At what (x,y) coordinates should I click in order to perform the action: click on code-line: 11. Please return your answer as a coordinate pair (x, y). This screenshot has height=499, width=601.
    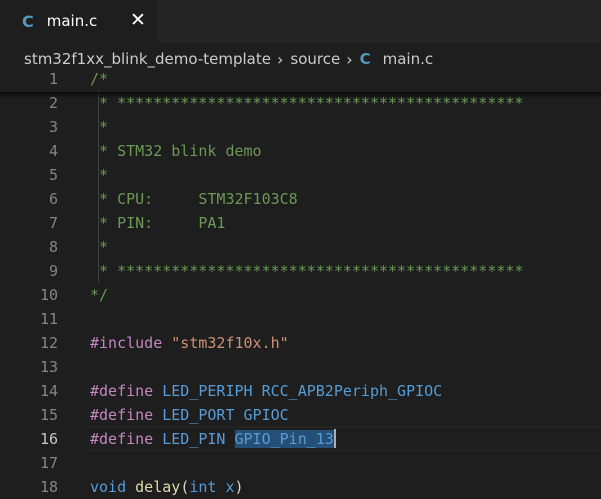
    Looking at the image, I should click on (300, 319).